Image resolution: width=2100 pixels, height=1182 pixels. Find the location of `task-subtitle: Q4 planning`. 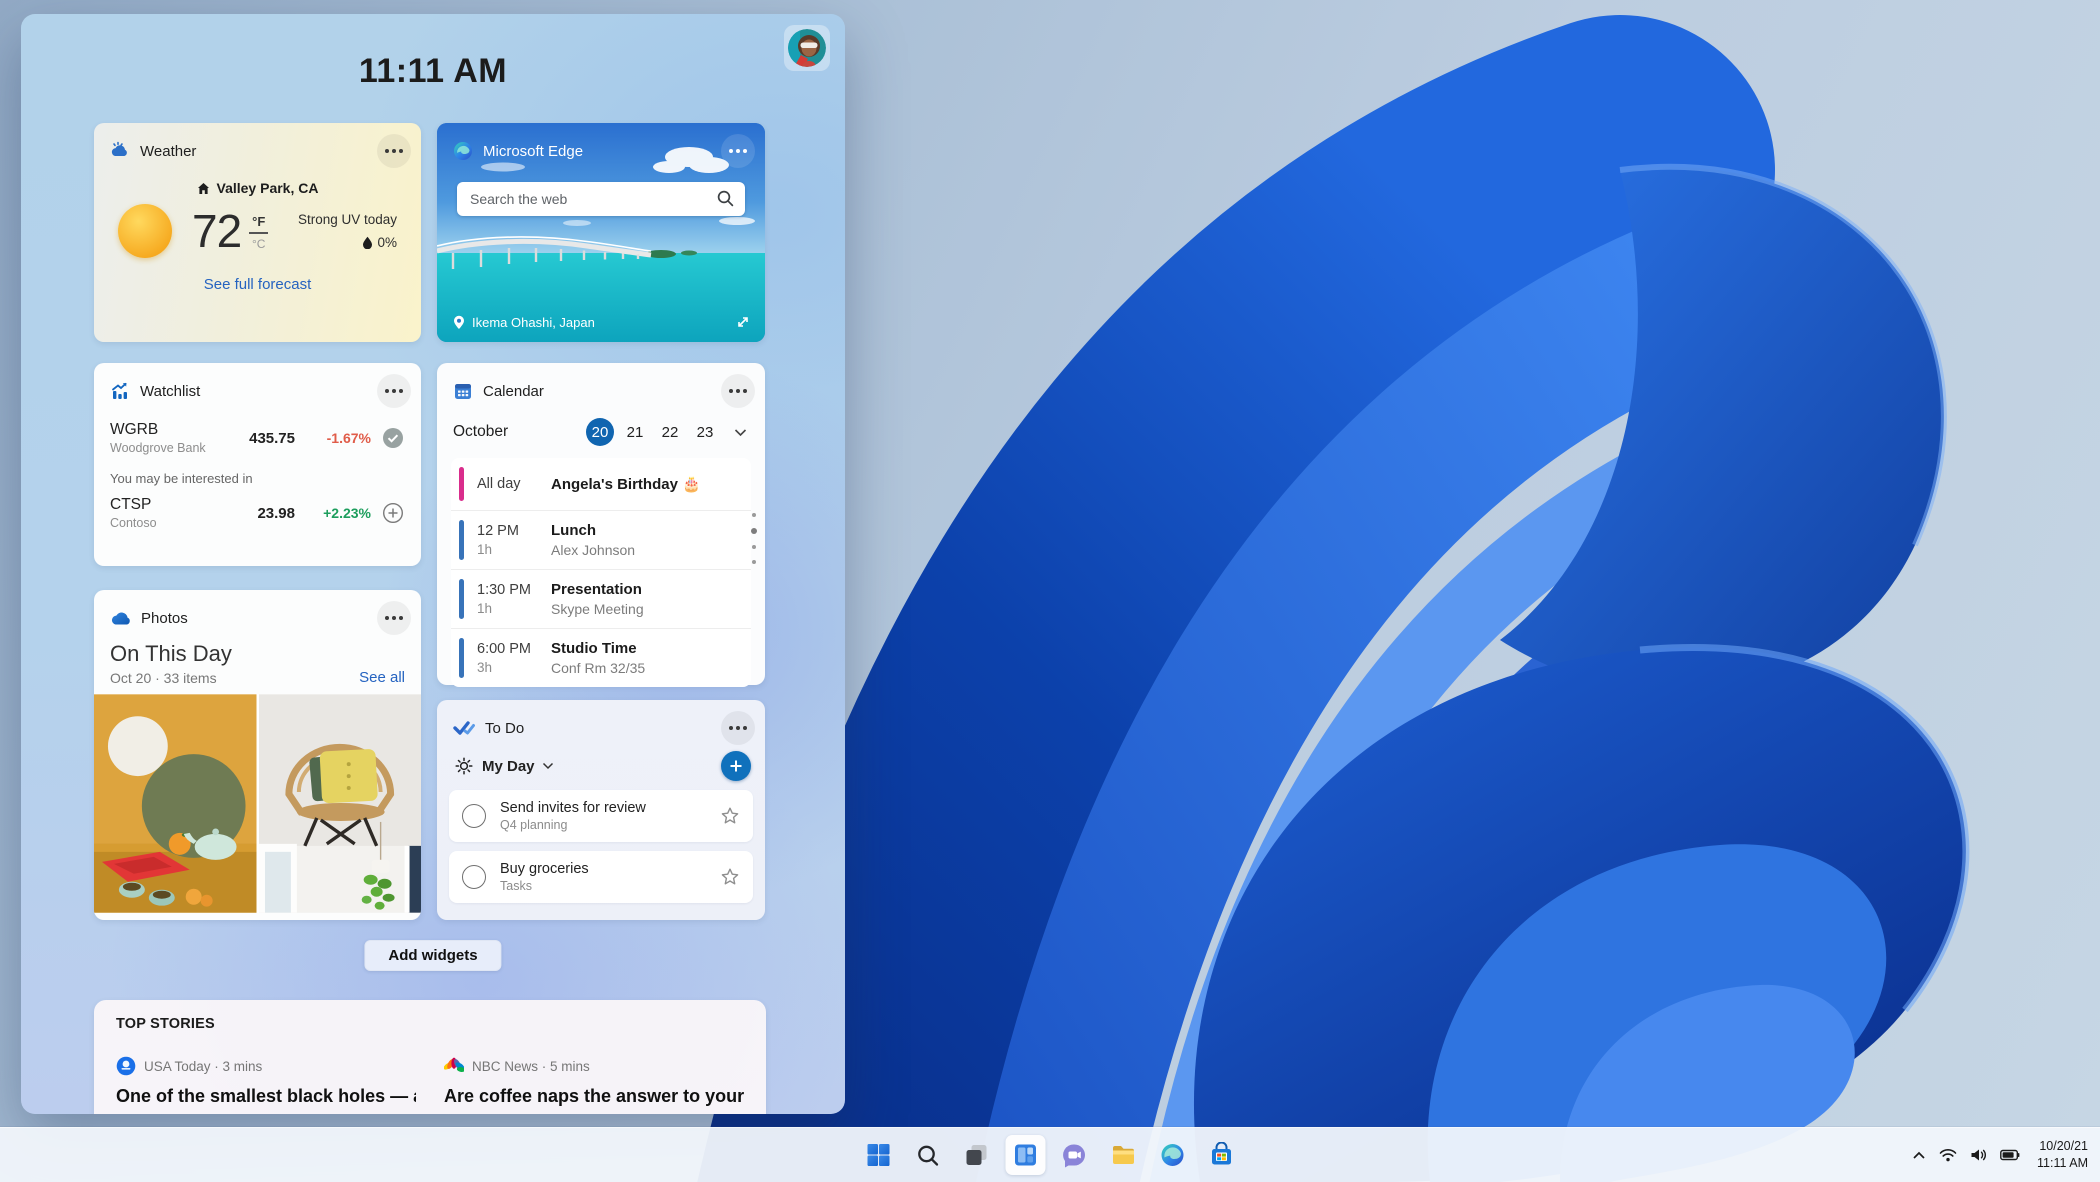

task-subtitle: Q4 planning is located at coordinates (534, 825).